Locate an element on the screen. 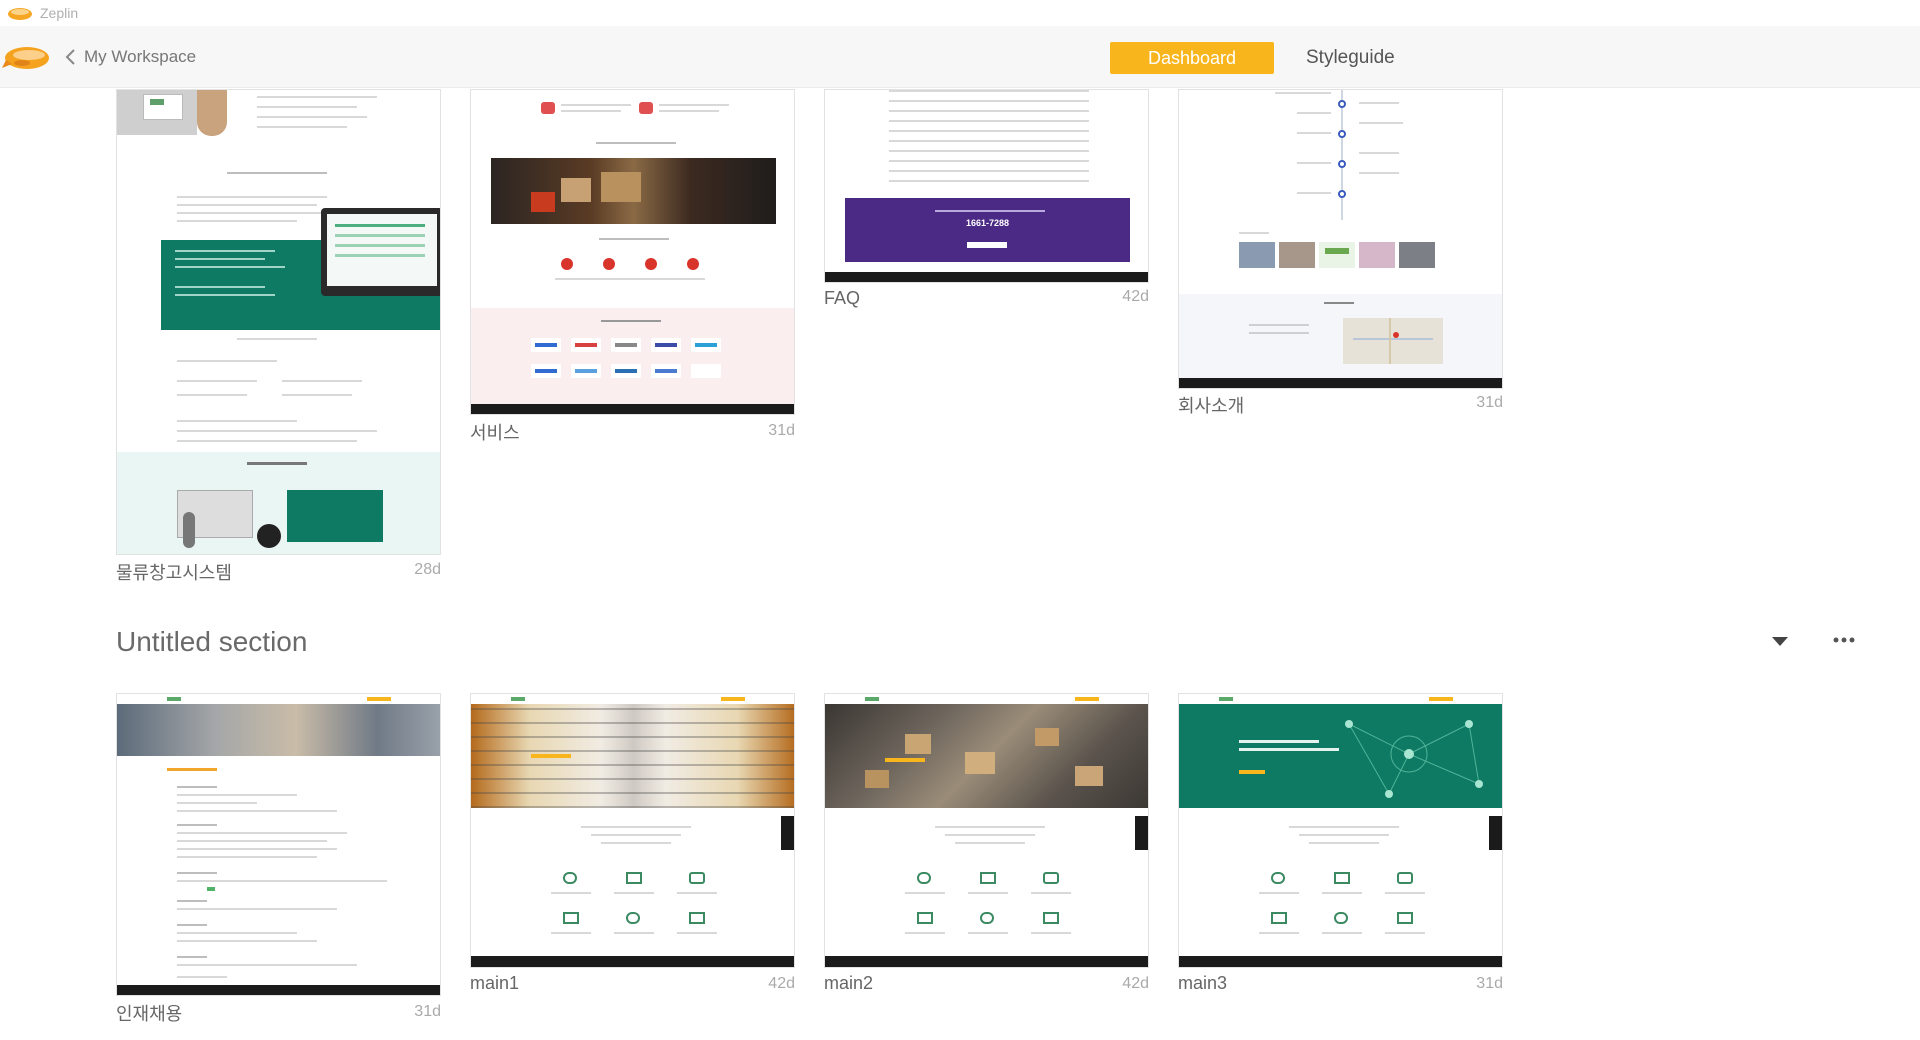  screen-card: main1 42d is located at coordinates (632, 843).